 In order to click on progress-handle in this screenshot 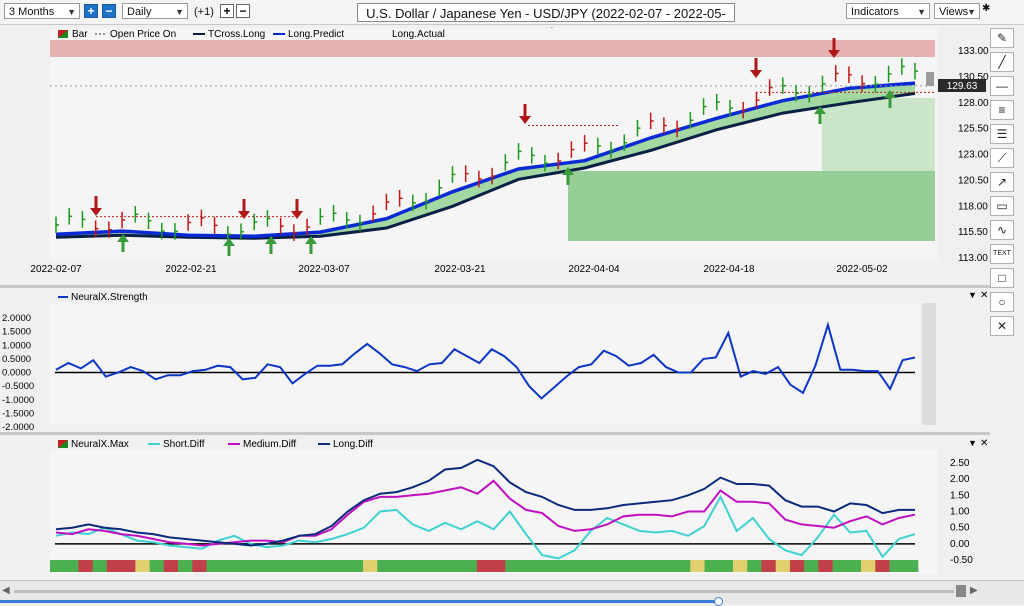, I will do `click(718, 601)`.